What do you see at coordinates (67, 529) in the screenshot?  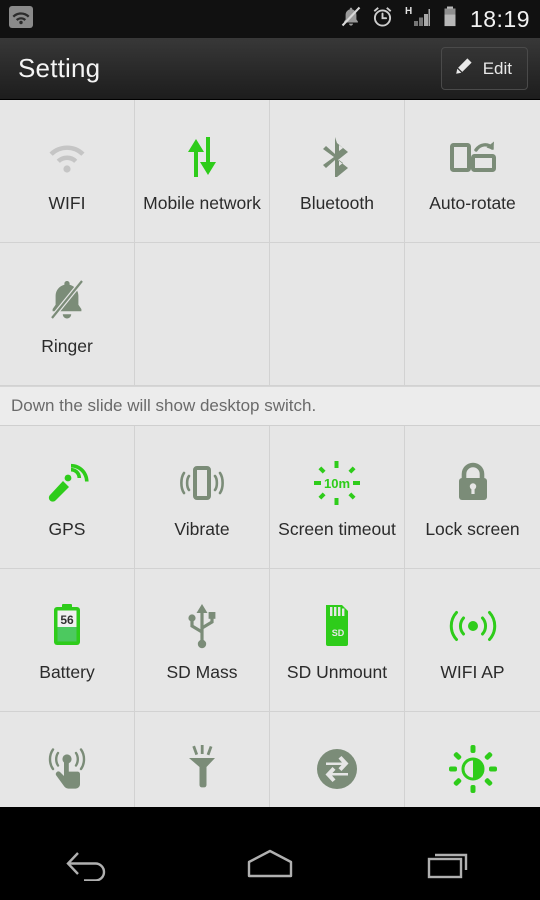 I see `toggle-label: GPS` at bounding box center [67, 529].